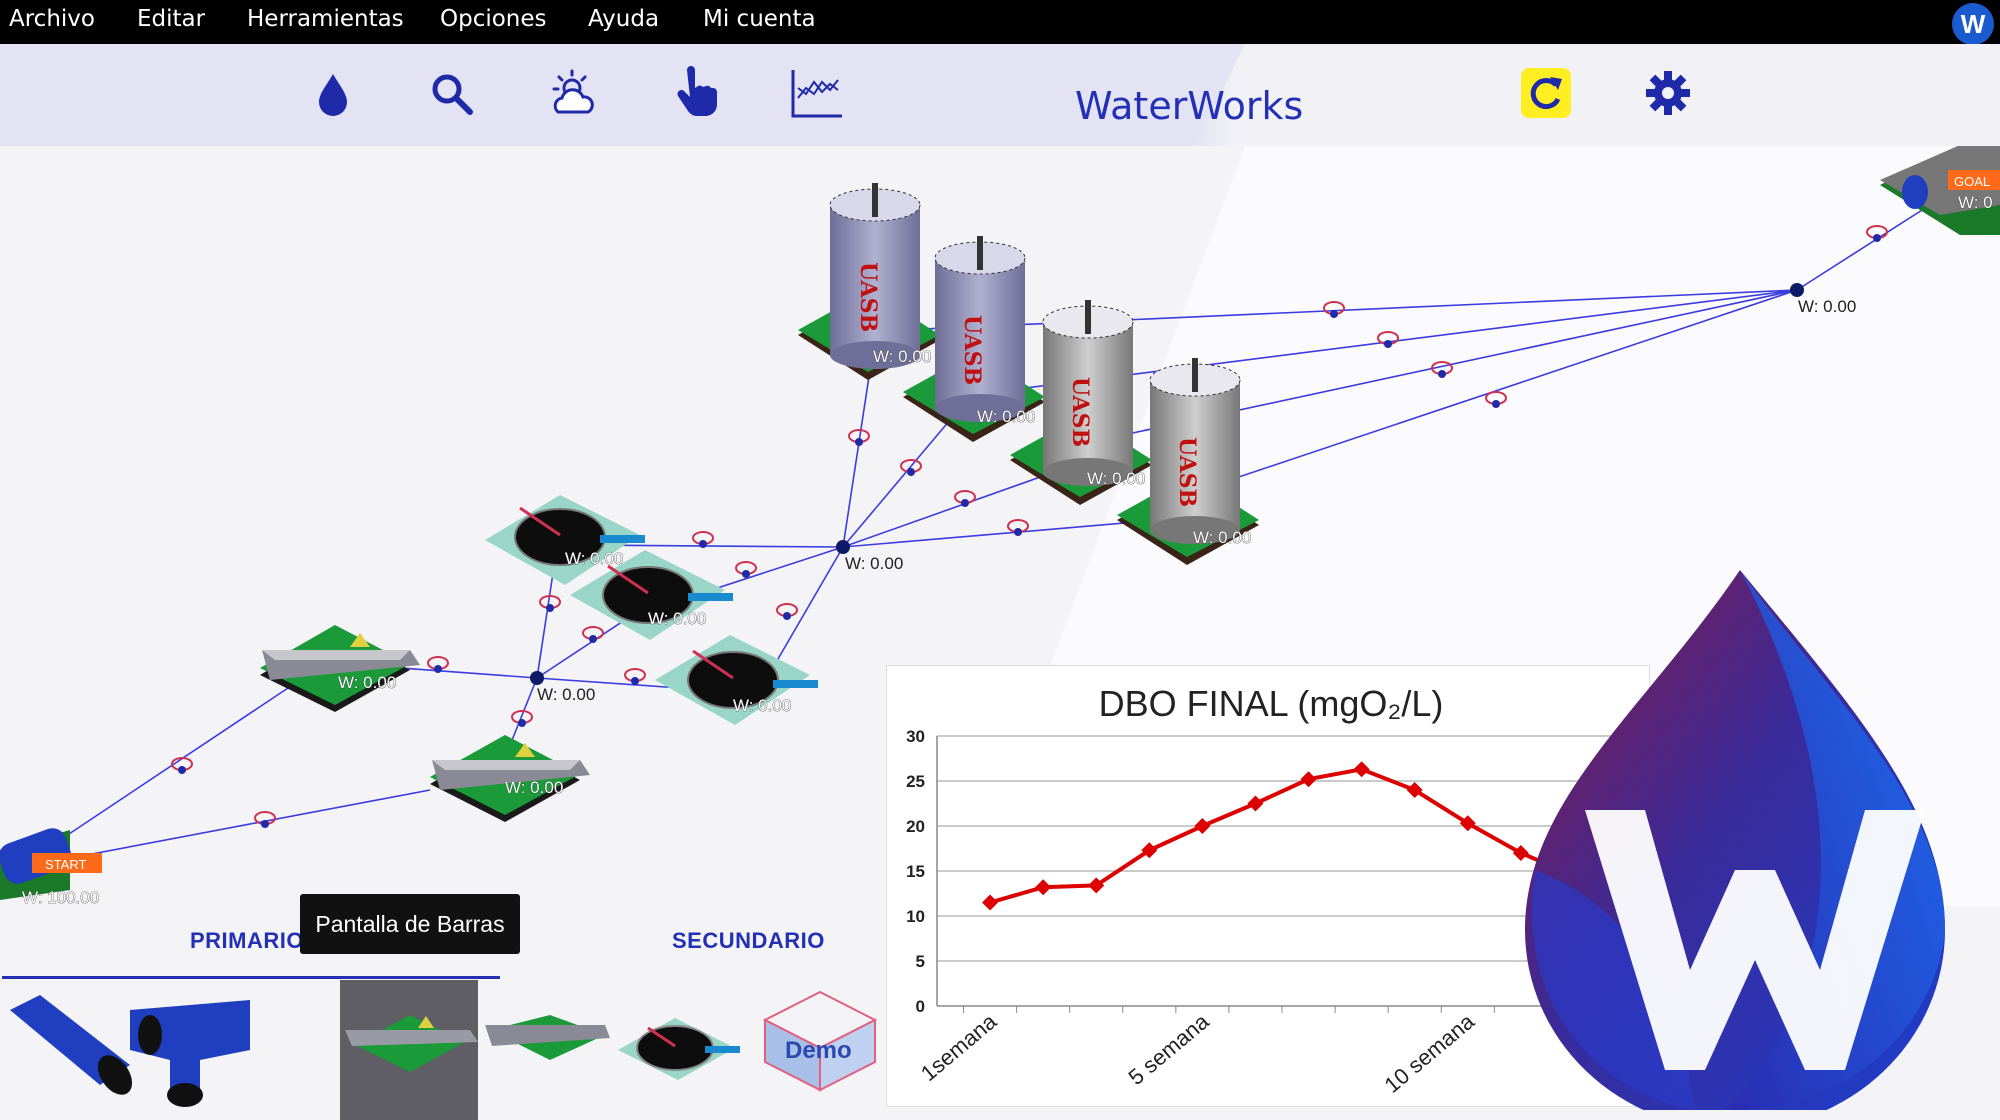 Image resolution: width=2000 pixels, height=1120 pixels. I want to click on search-icon, so click(452, 95).